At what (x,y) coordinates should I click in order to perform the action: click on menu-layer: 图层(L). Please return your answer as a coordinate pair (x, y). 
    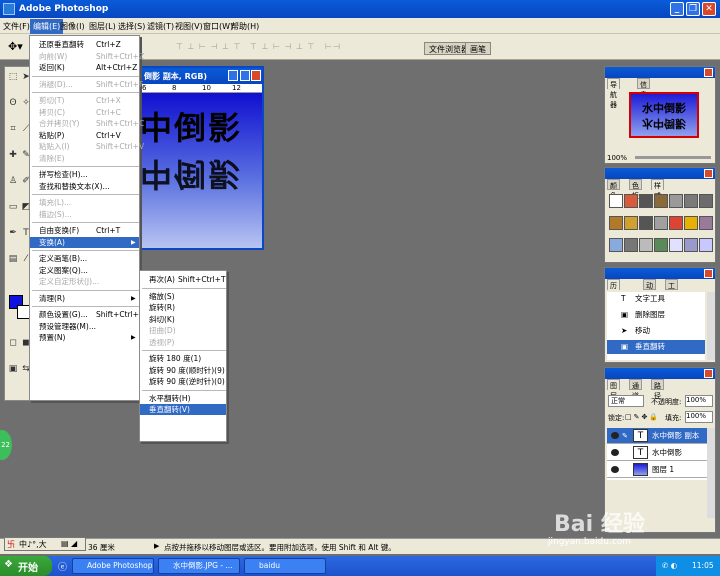
    Looking at the image, I should click on (102, 26).